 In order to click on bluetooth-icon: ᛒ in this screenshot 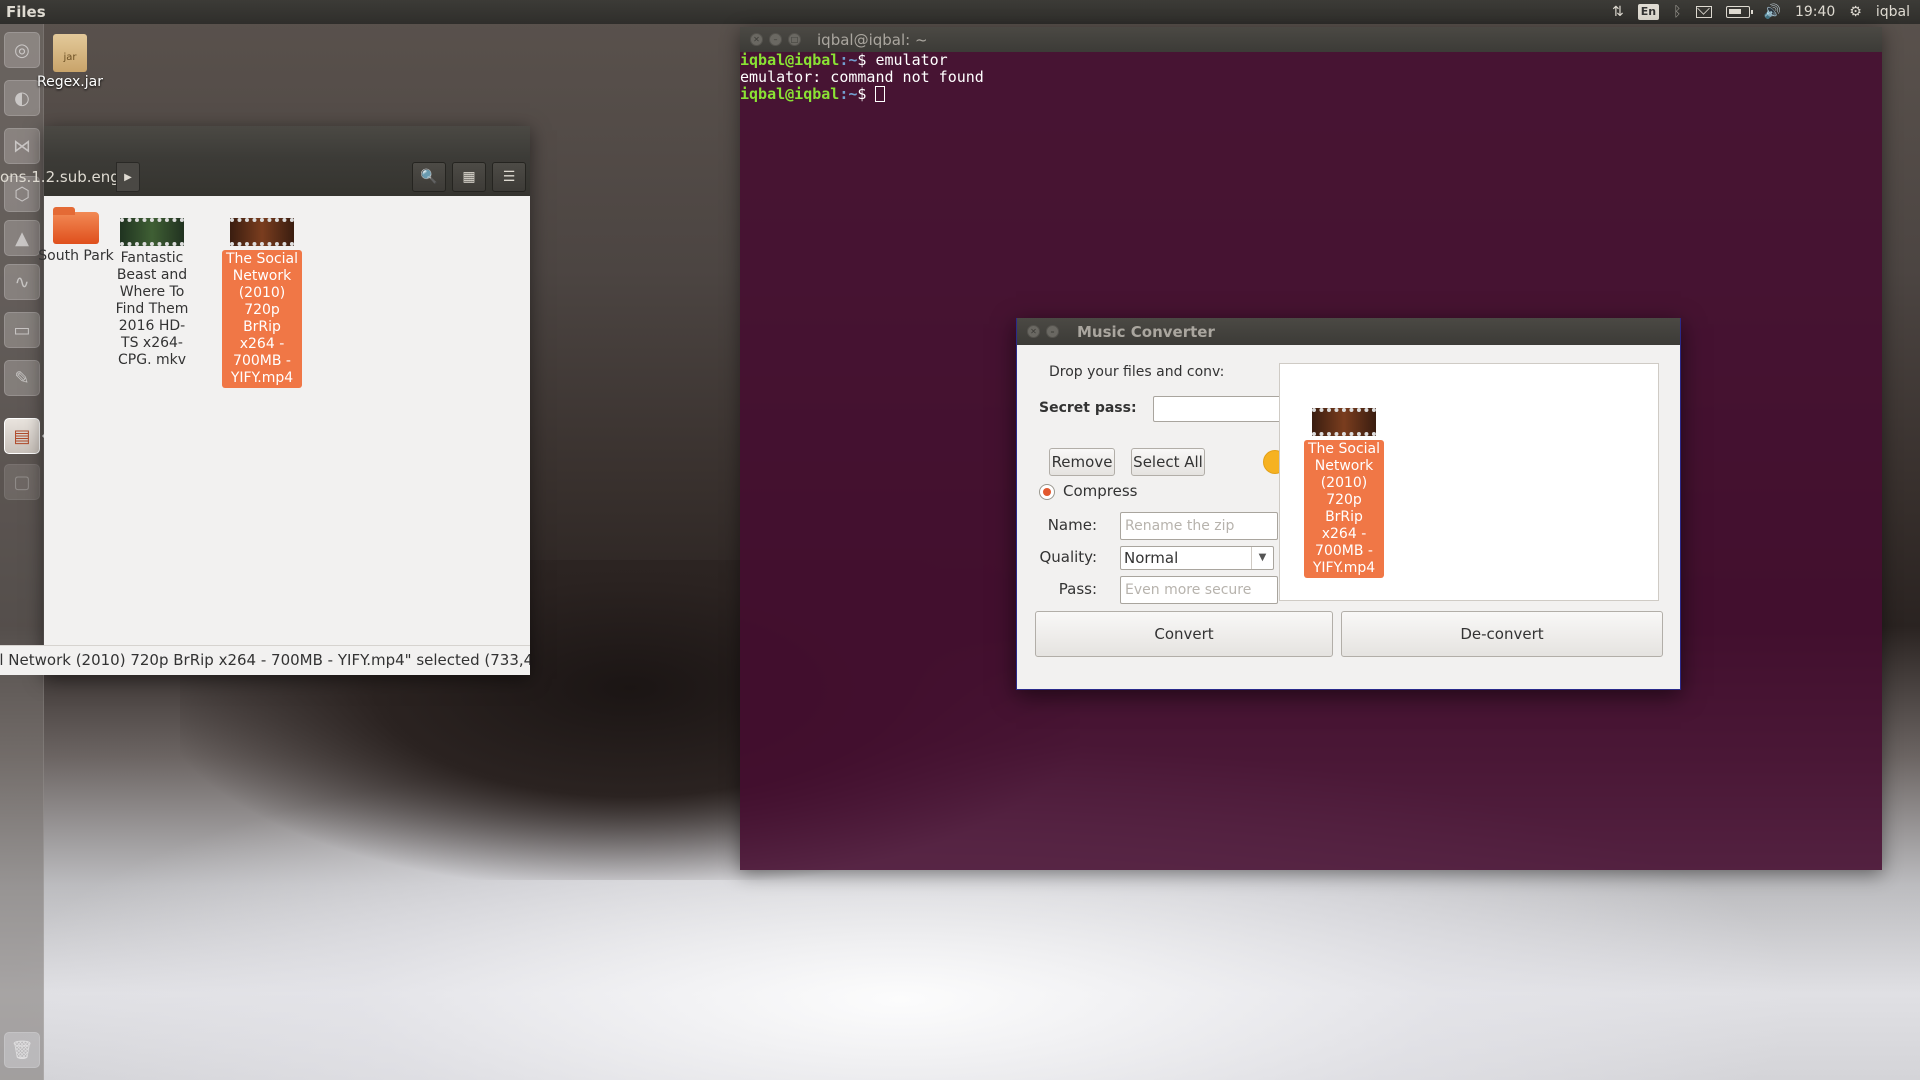, I will do `click(1677, 12)`.